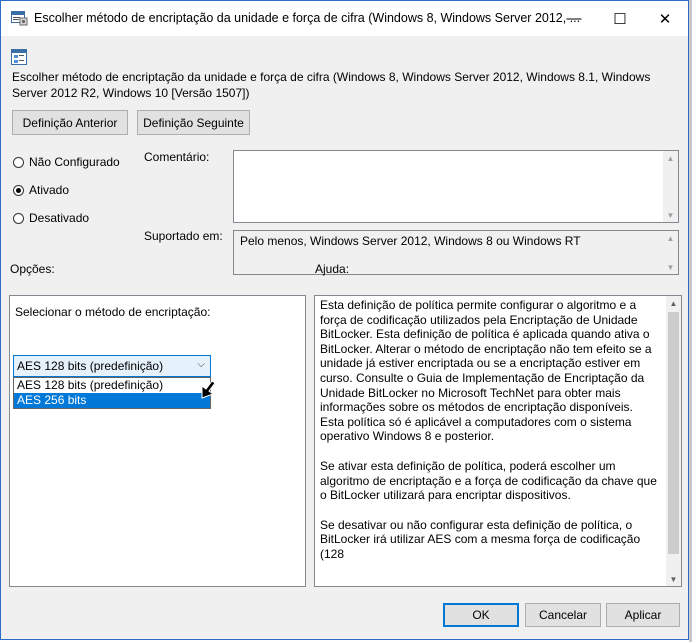  What do you see at coordinates (670, 186) in the screenshot?
I see `comment-scrollbar: ▲ ▼` at bounding box center [670, 186].